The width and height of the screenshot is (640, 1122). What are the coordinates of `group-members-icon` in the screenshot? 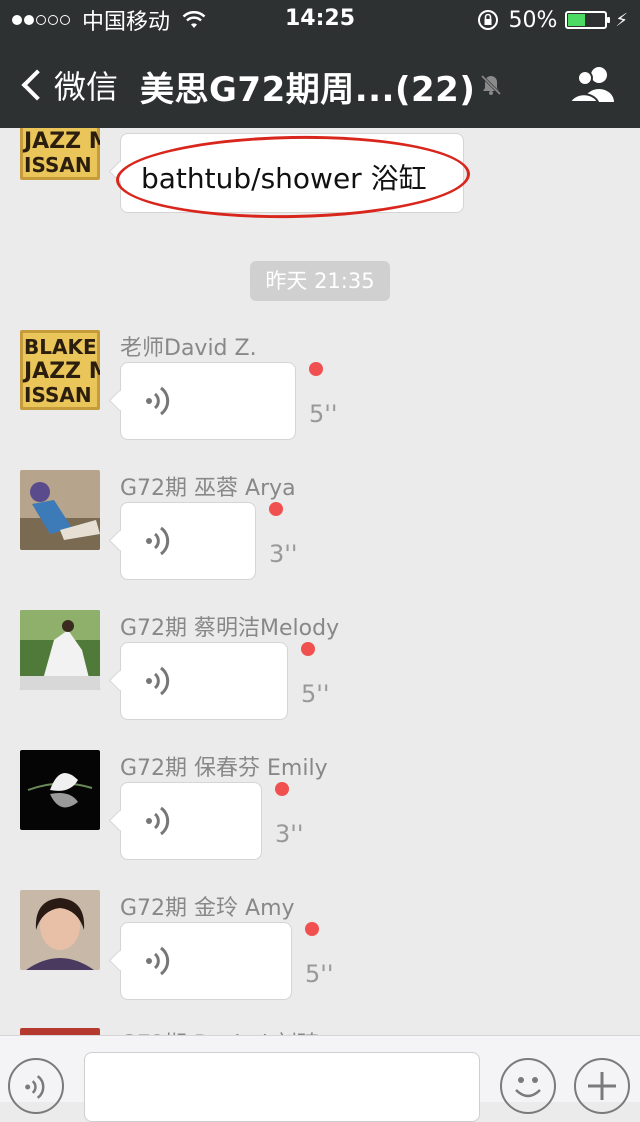 It's located at (592, 84).